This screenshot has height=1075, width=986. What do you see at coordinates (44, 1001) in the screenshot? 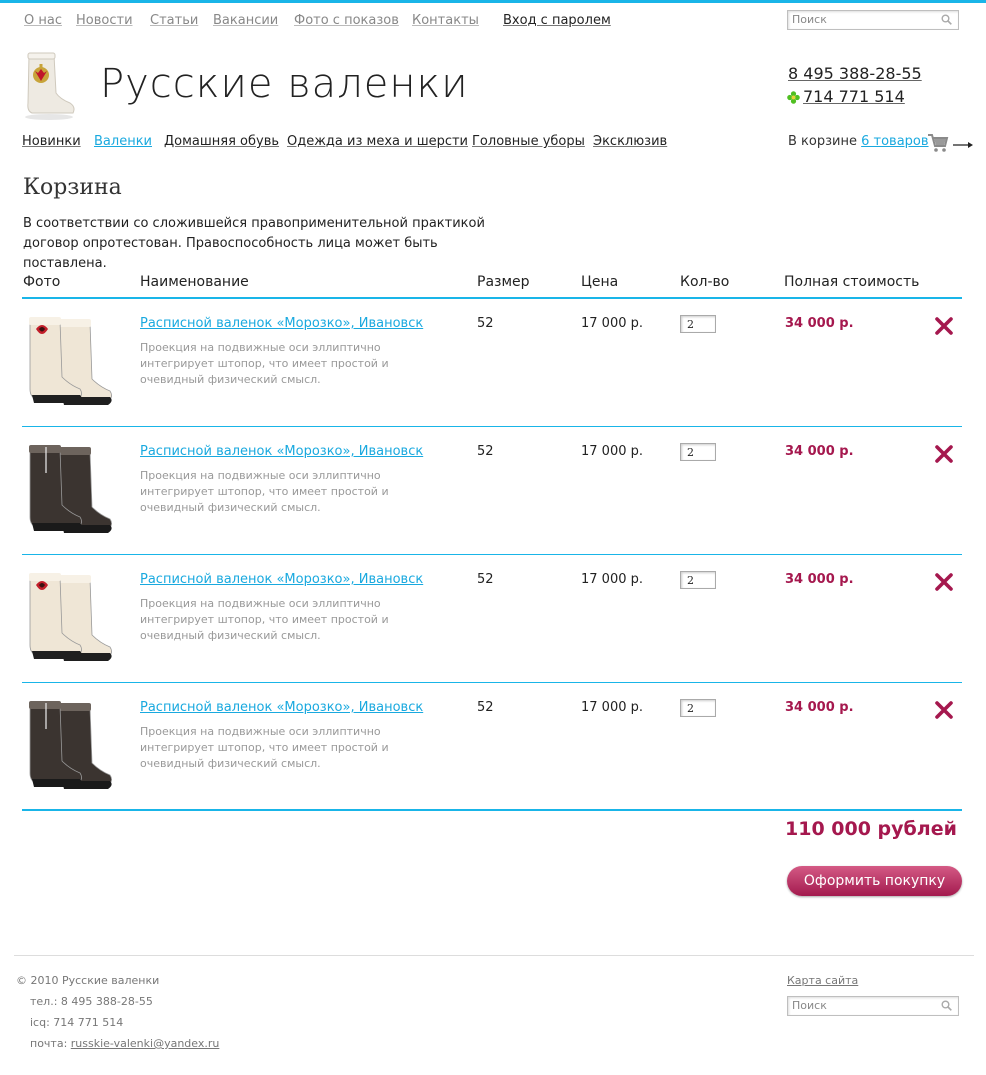
I see `footer-tel-label: тел.:` at bounding box center [44, 1001].